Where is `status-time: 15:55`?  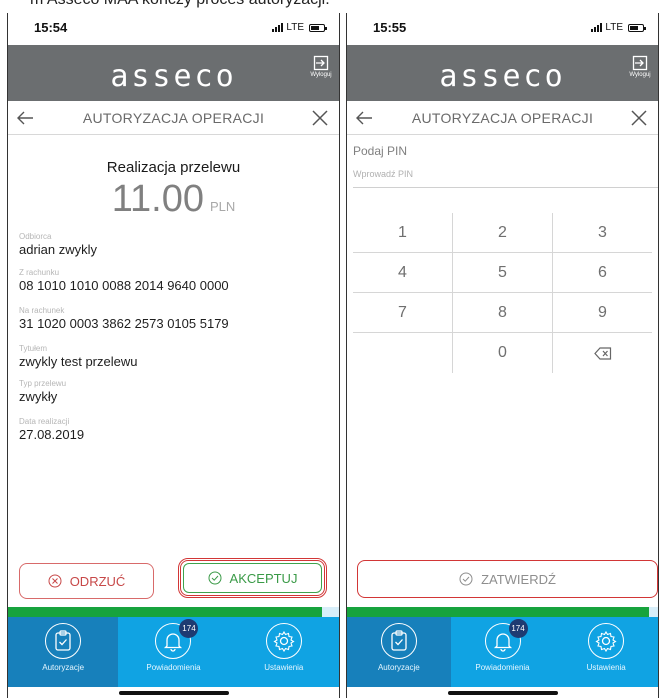 status-time: 15:55 is located at coordinates (390, 27).